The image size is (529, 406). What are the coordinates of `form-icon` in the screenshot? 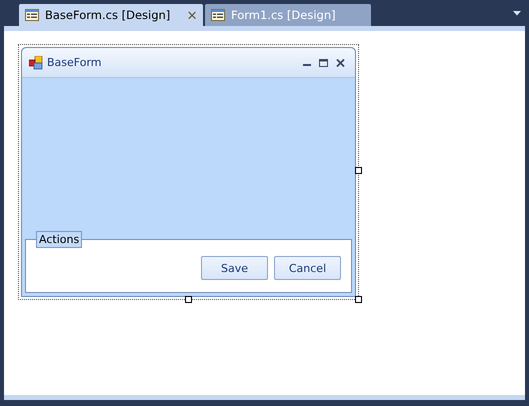 It's located at (36, 63).